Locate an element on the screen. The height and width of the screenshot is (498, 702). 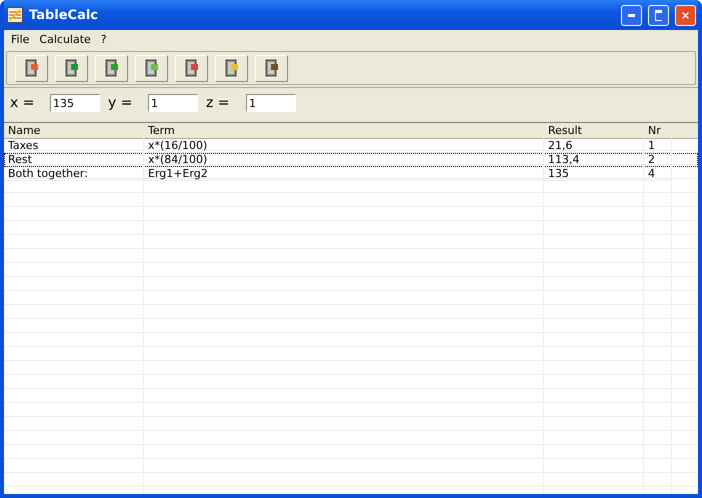
column-header: Term is located at coordinates (344, 131).